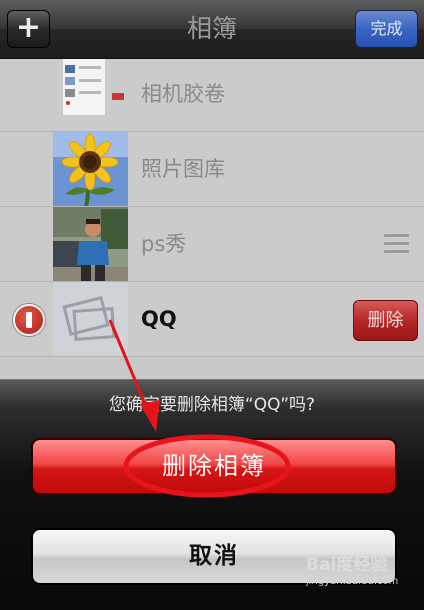 The width and height of the screenshot is (424, 610). Describe the element at coordinates (385, 320) in the screenshot. I see `row-delete-button: 删除` at that location.